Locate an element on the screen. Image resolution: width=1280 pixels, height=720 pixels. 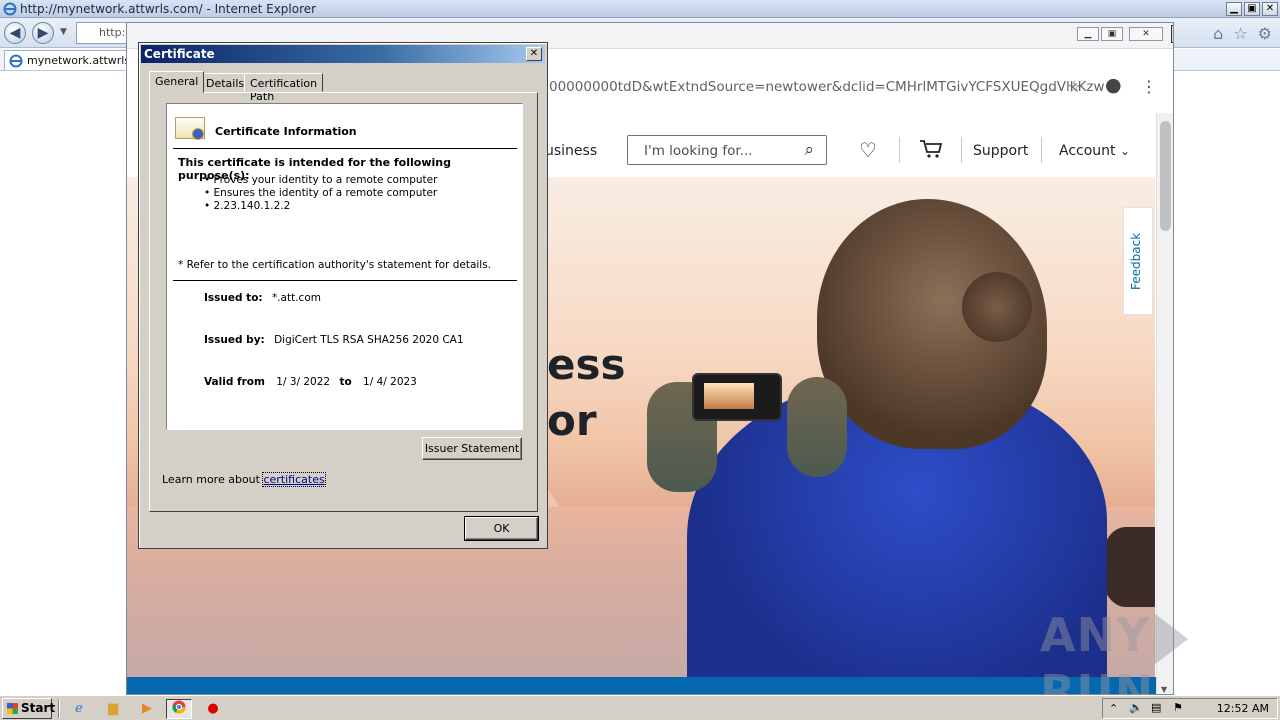
rock-shape is located at coordinates (1128, 567).